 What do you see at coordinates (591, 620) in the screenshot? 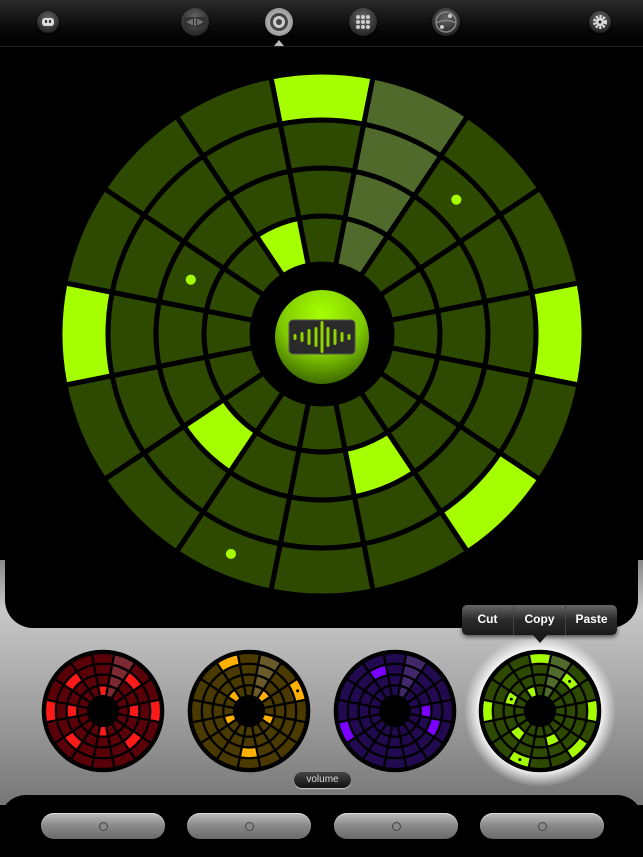
I see `paste-button: Paste` at bounding box center [591, 620].